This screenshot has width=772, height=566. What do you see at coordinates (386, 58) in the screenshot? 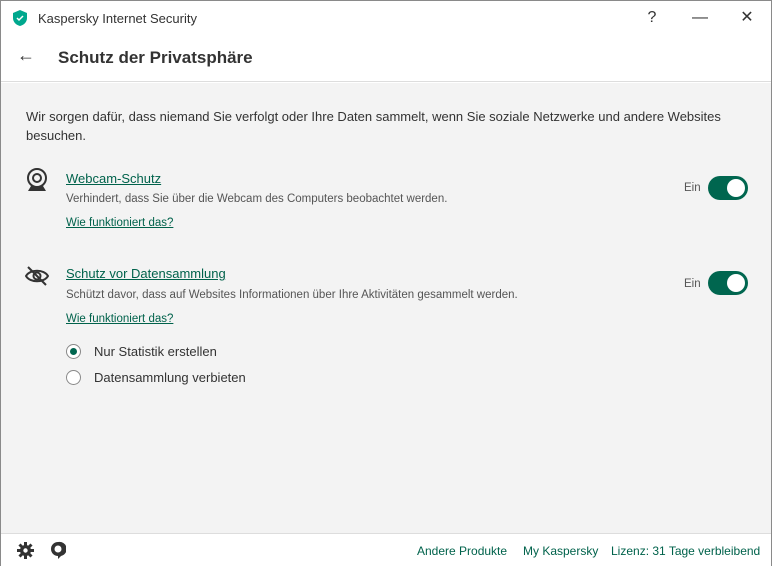
I see `page-header: ← Schutz der Privatsphäre` at bounding box center [386, 58].